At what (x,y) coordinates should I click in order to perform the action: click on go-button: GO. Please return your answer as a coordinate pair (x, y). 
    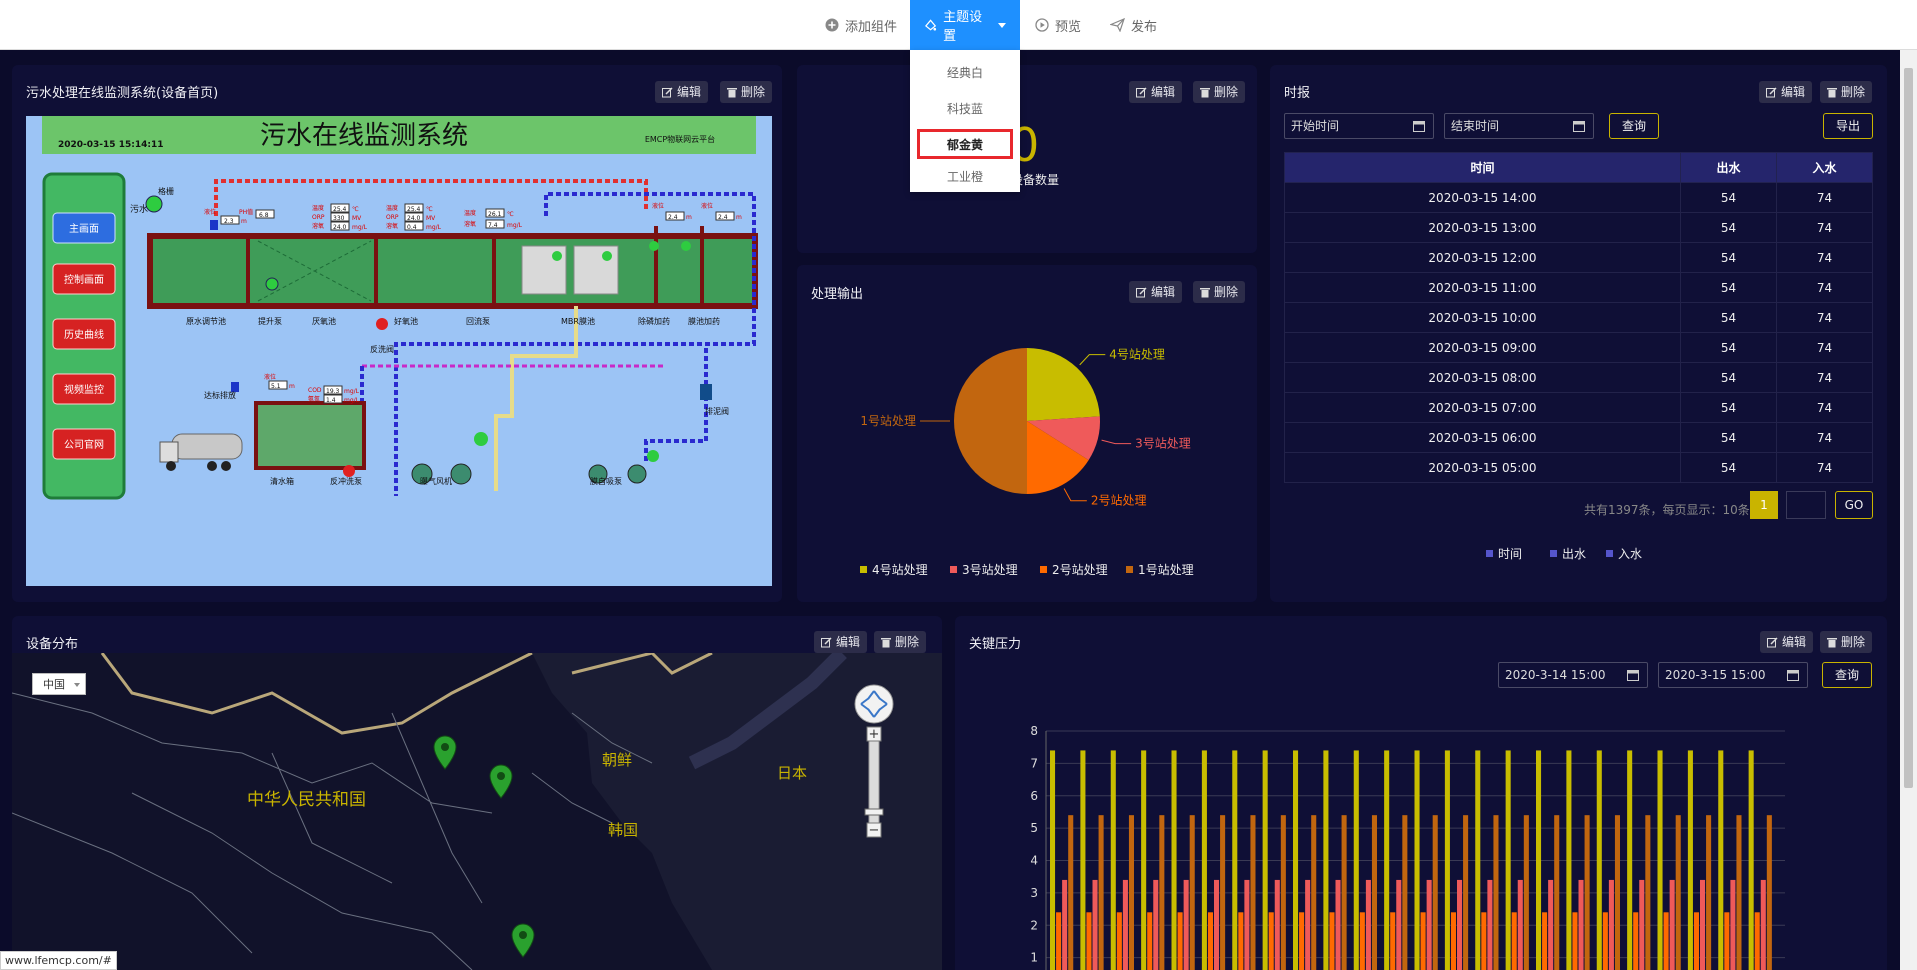
    Looking at the image, I should click on (1854, 505).